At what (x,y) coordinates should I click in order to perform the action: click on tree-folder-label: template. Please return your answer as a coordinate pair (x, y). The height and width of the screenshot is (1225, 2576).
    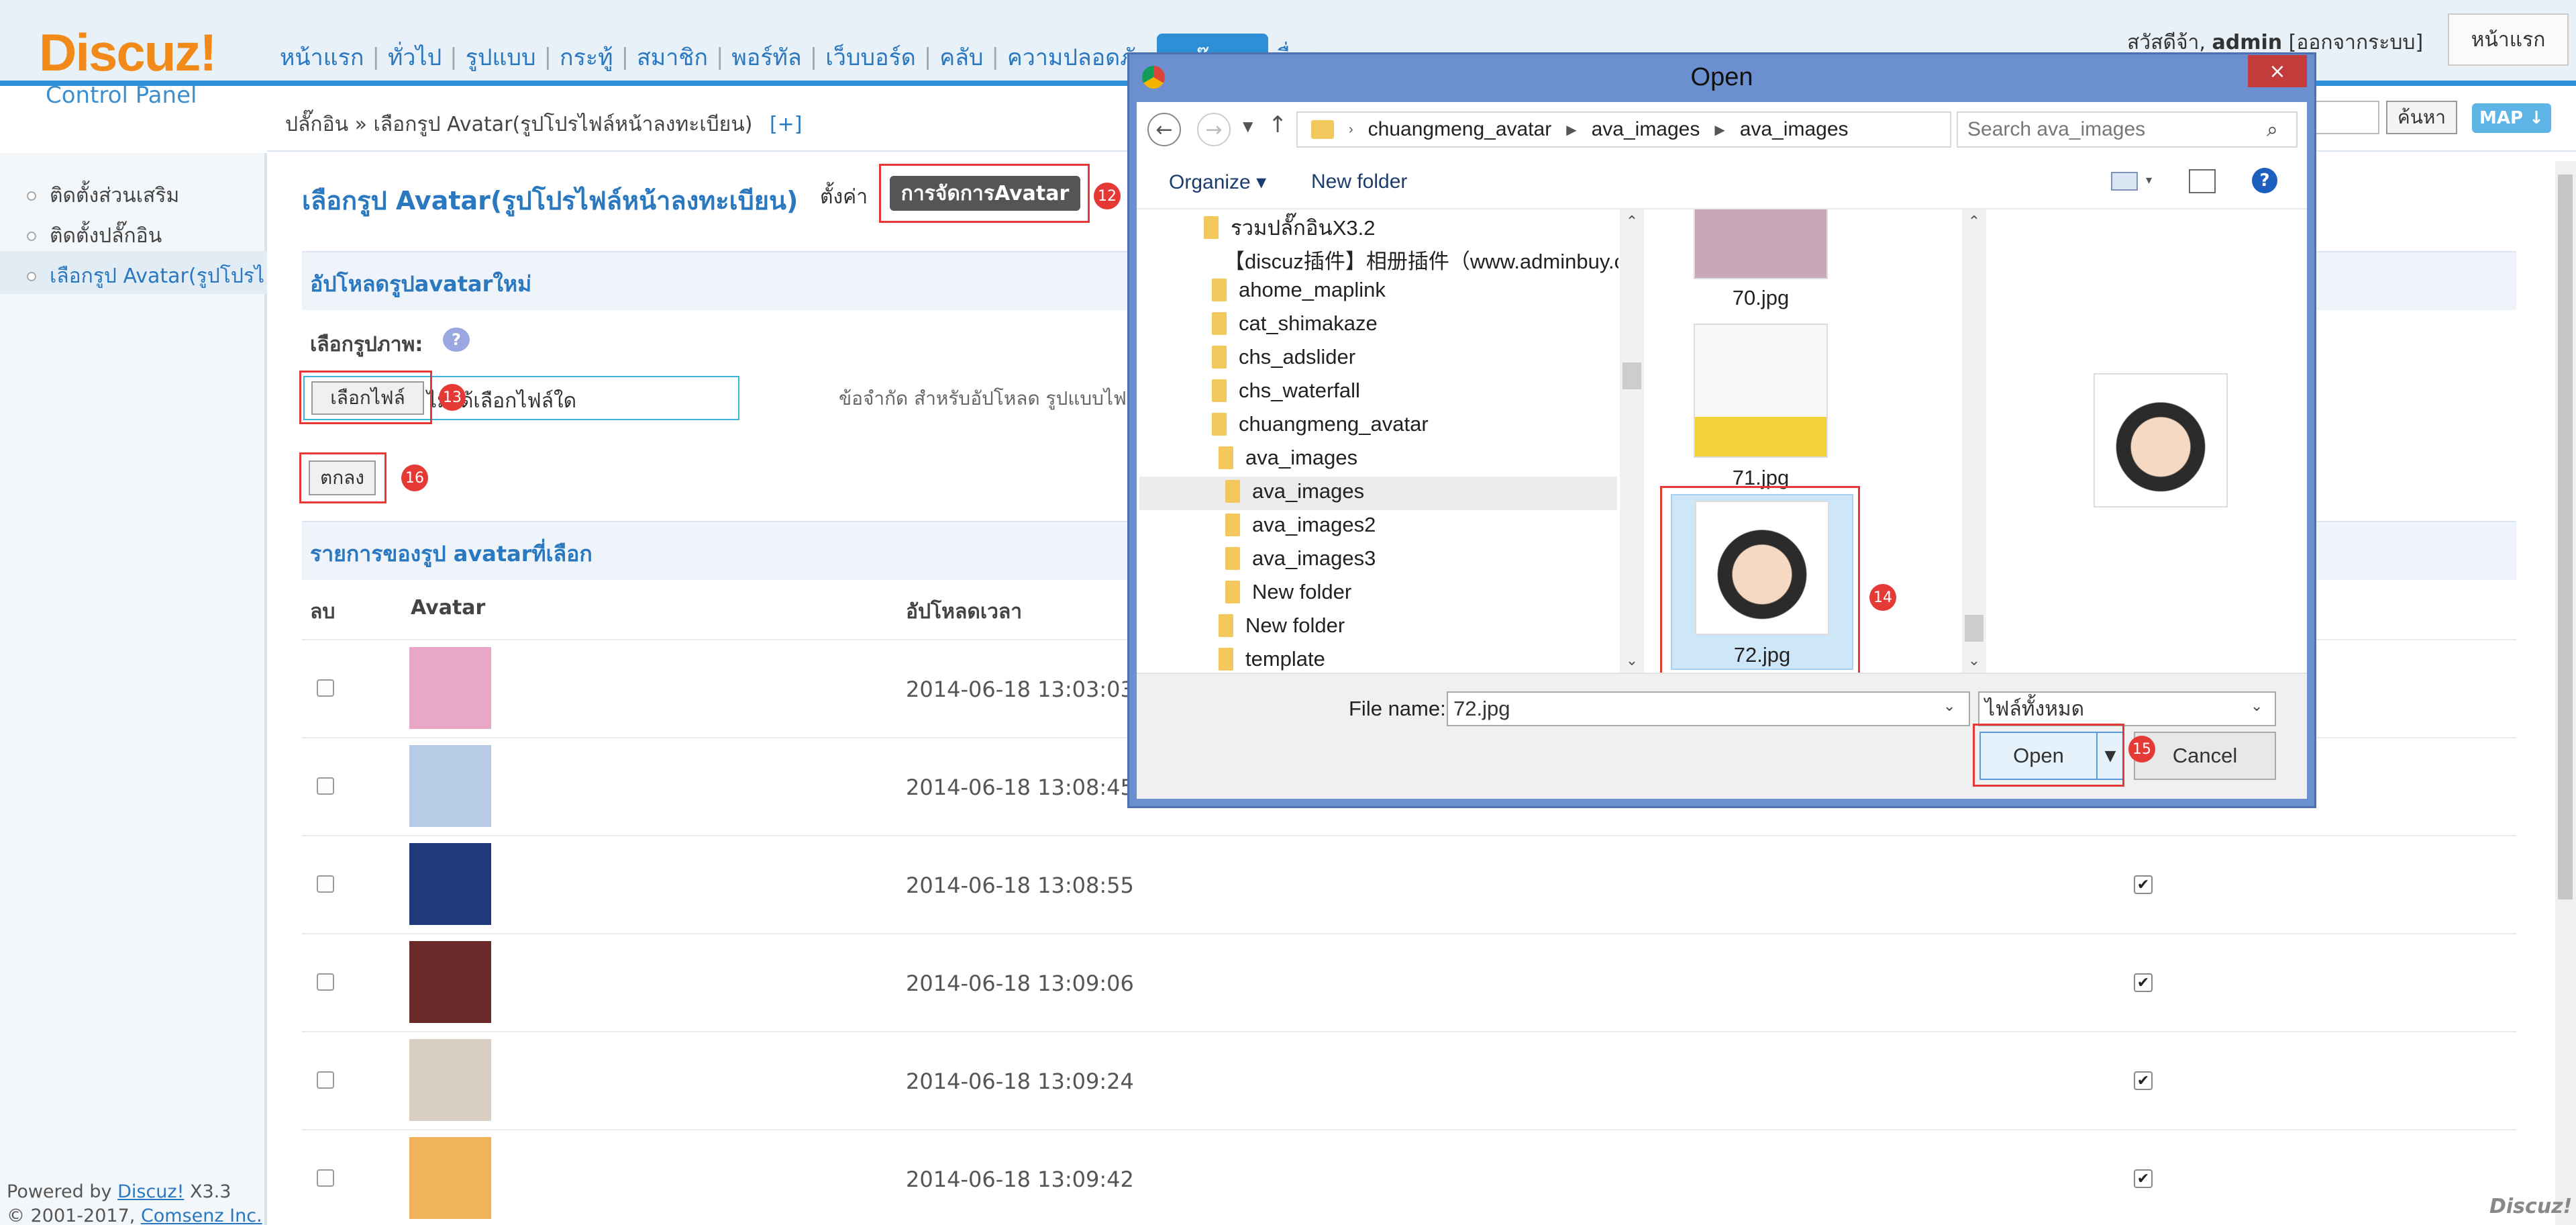
    Looking at the image, I should click on (1285, 659).